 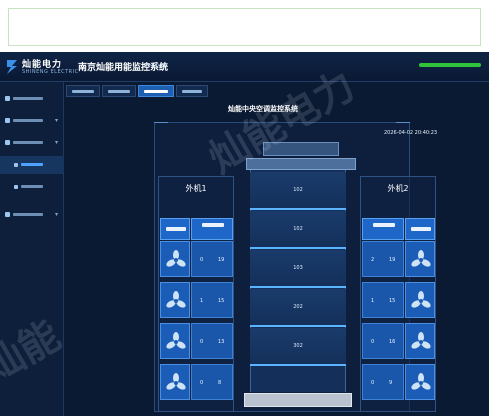 What do you see at coordinates (7, 142) in the screenshot?
I see `monitor-icon` at bounding box center [7, 142].